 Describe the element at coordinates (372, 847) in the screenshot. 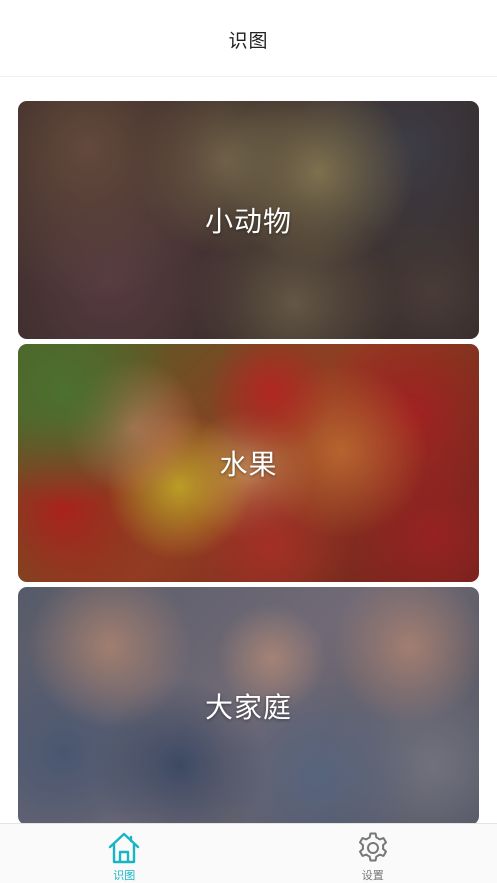

I see `gear-icon` at that location.